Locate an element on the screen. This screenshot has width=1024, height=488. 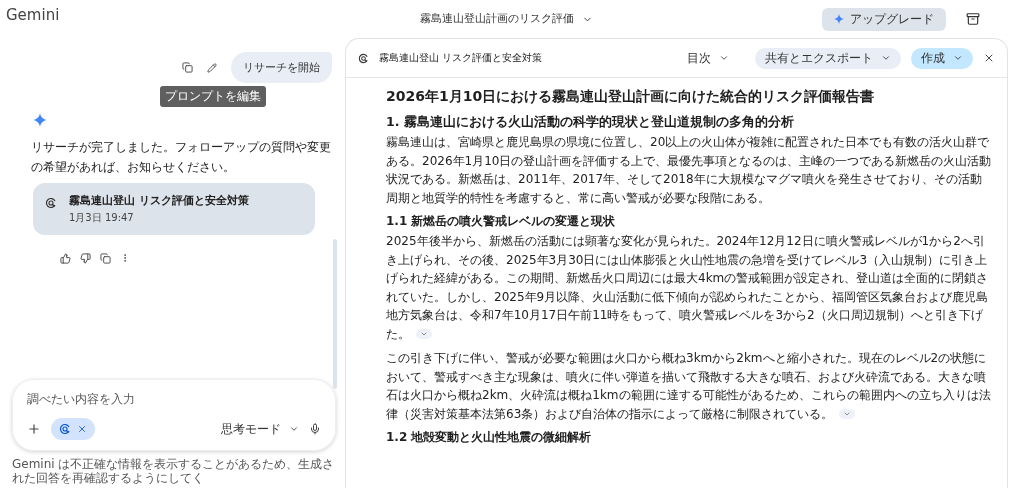
toolbar-button: 目次 is located at coordinates (708, 58).